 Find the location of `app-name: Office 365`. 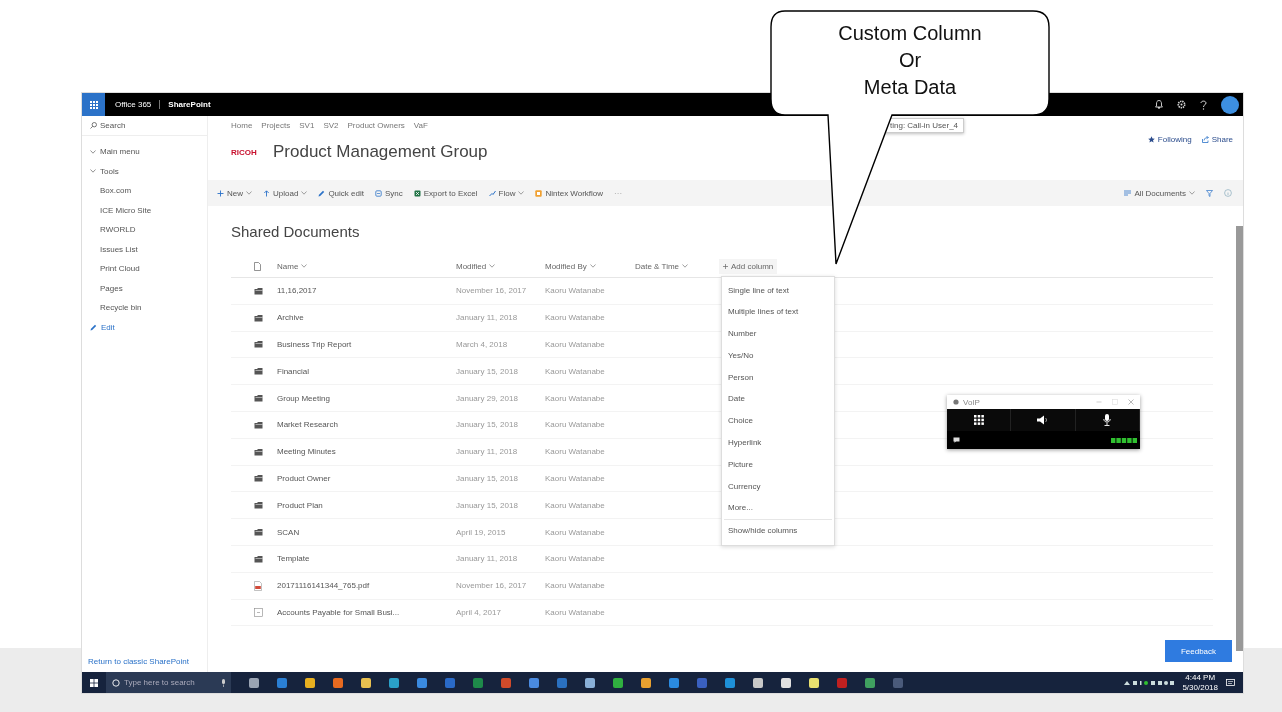

app-name: Office 365 is located at coordinates (138, 104).